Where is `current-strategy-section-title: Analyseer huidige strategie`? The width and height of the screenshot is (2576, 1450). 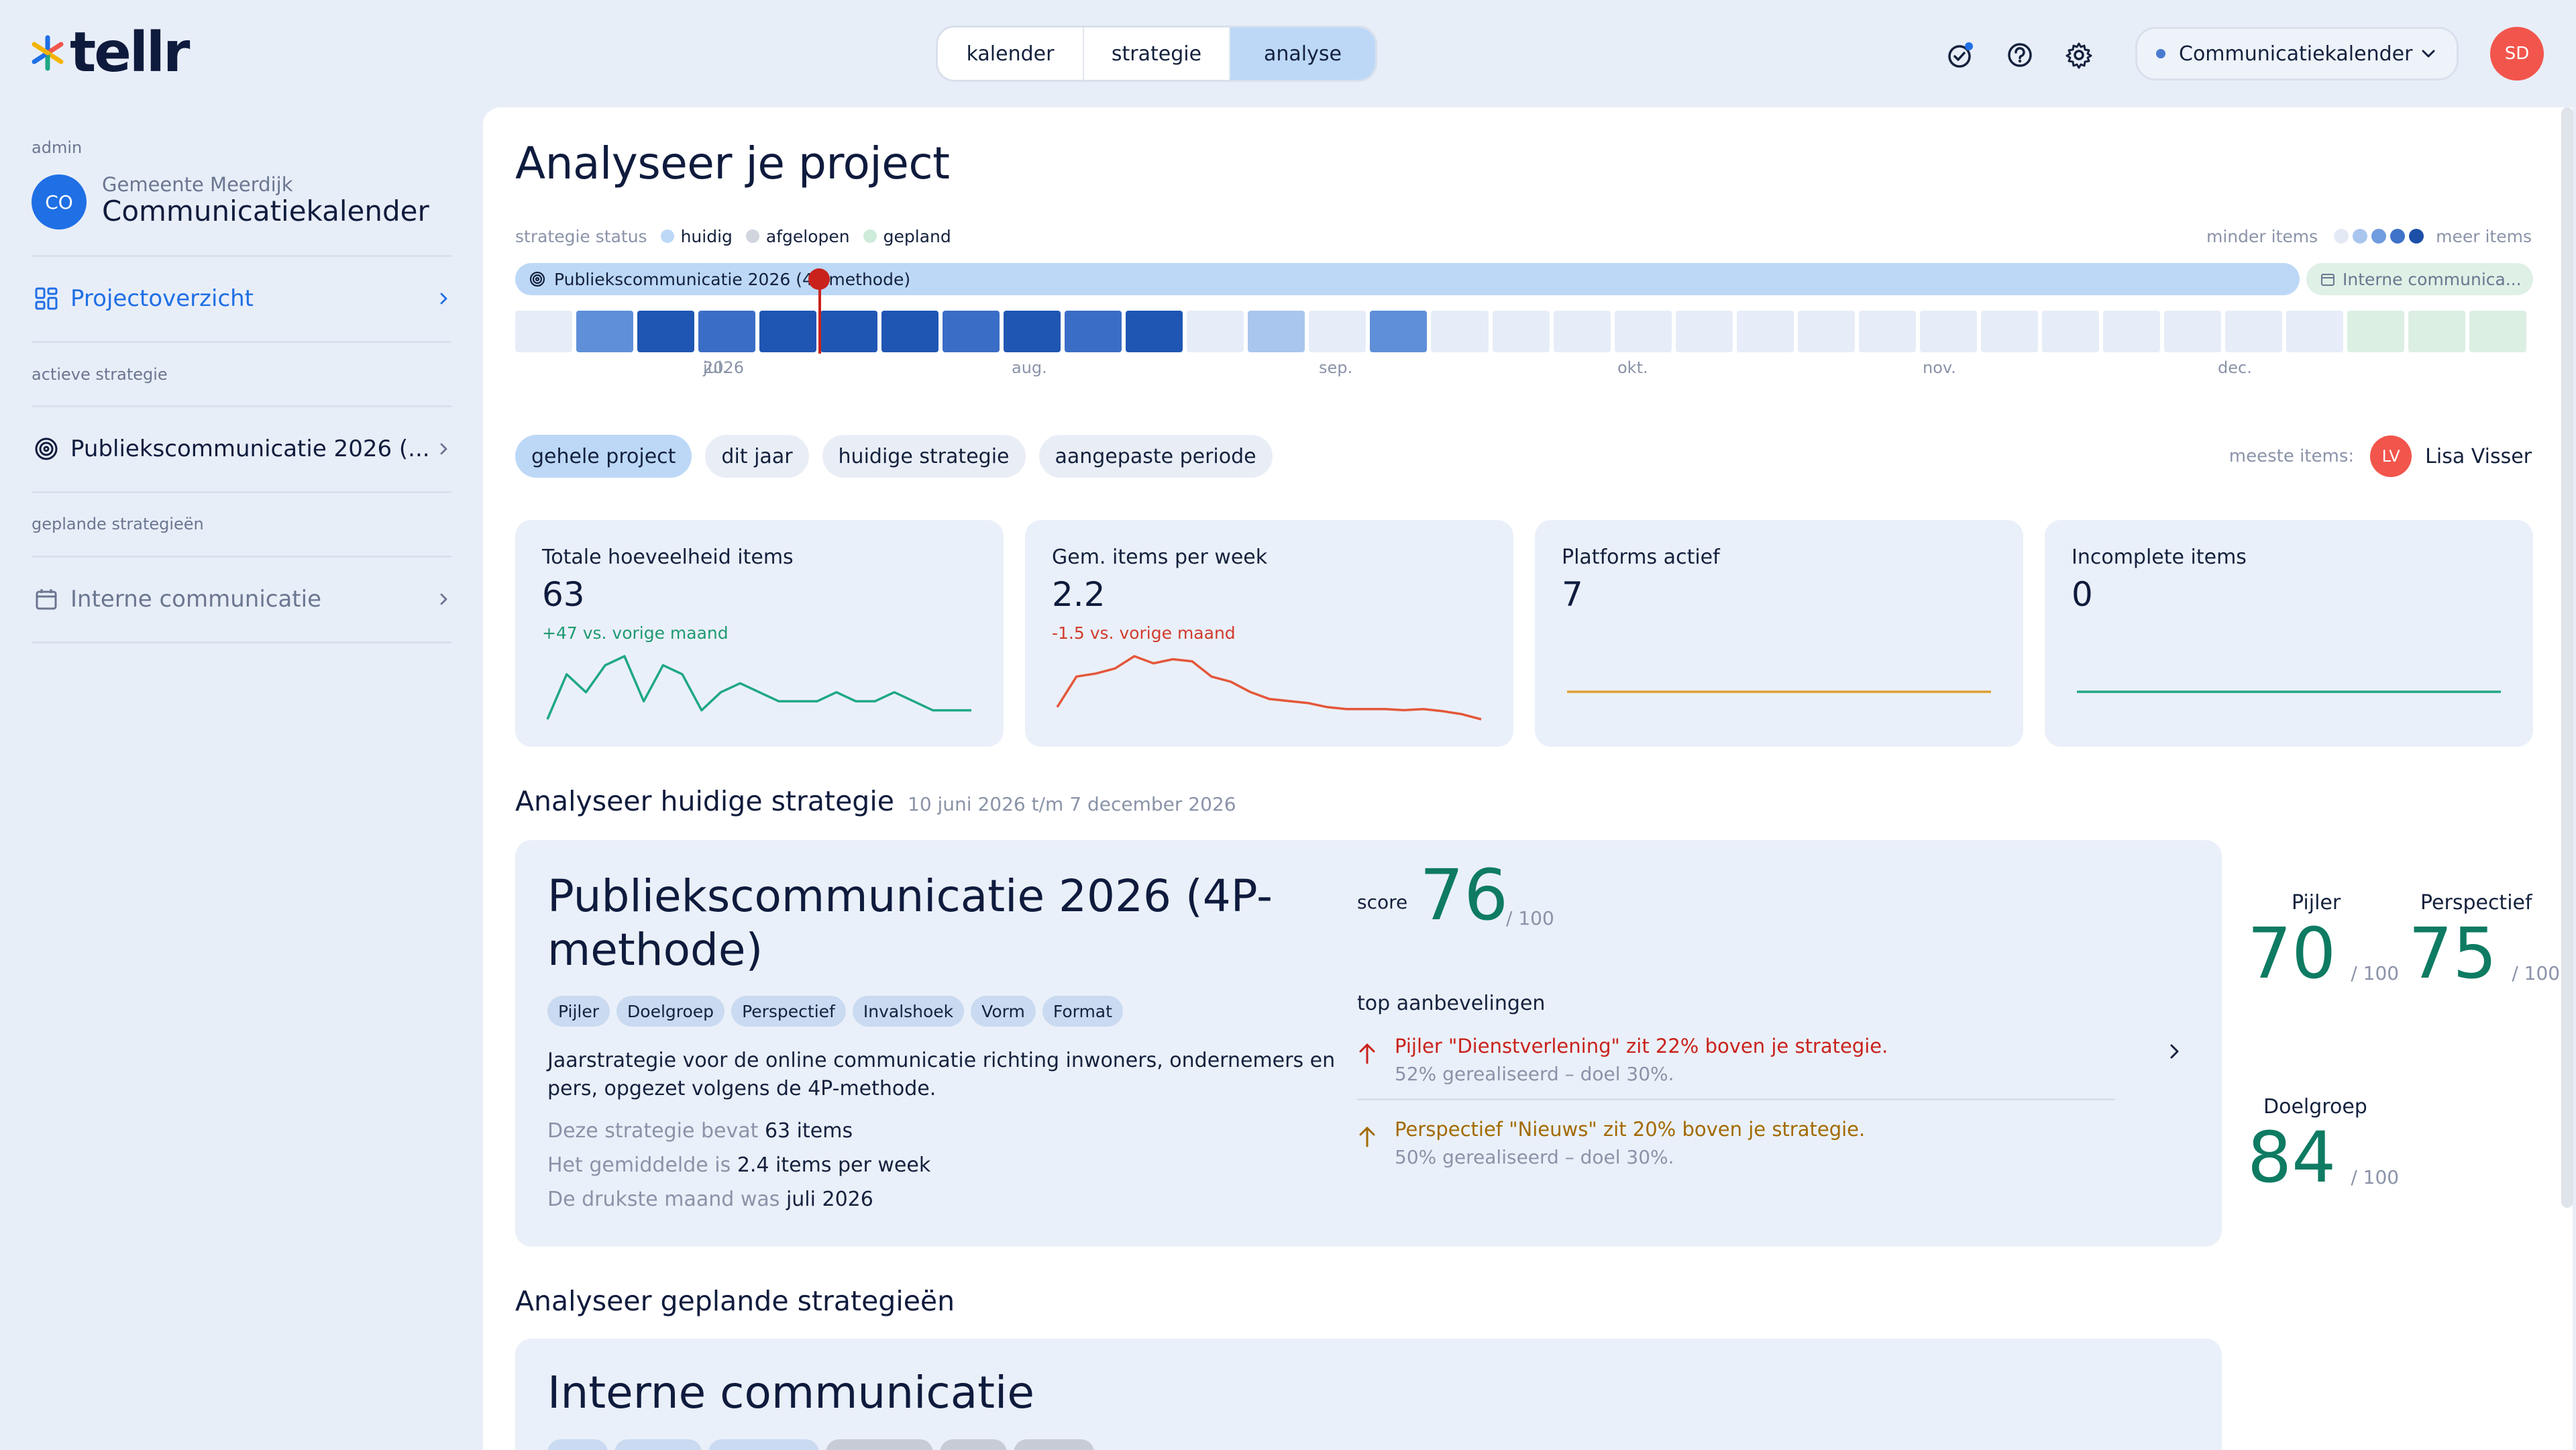
current-strategy-section-title: Analyseer huidige strategie is located at coordinates (704, 801).